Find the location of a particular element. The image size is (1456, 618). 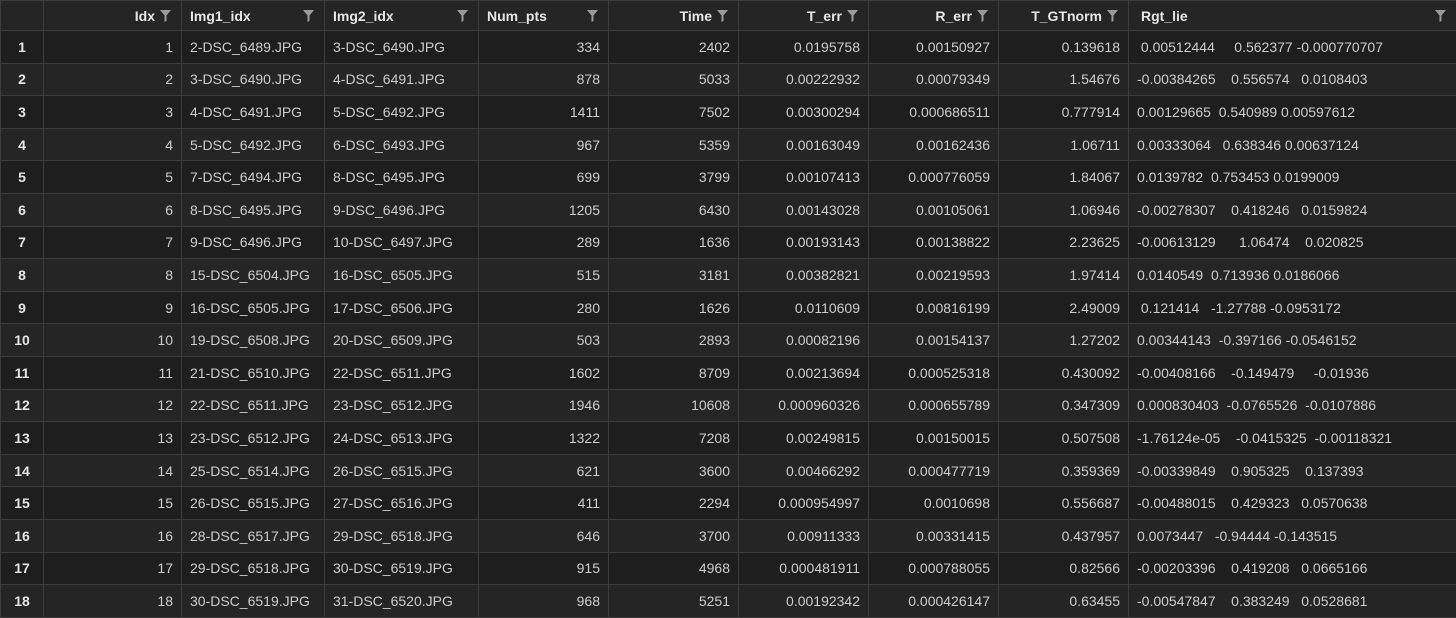

cell-r-err: 0.000776059 is located at coordinates (934, 177).